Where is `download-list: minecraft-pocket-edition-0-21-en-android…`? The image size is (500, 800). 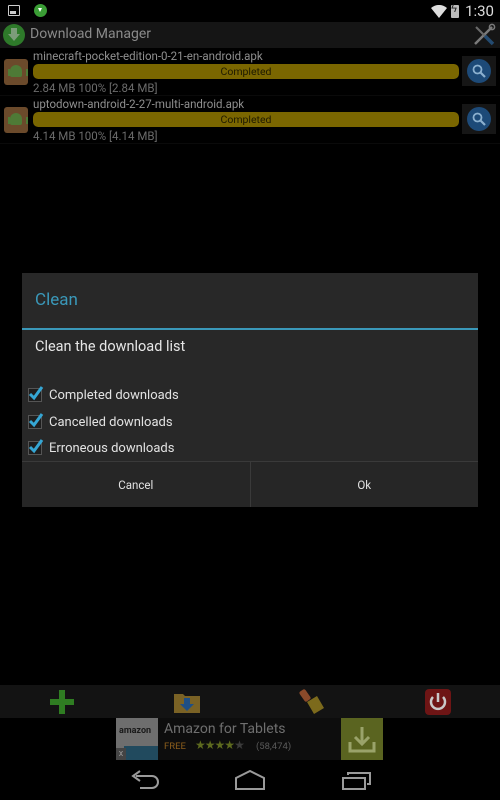 download-list: minecraft-pocket-edition-0-21-en-android… is located at coordinates (250, 96).